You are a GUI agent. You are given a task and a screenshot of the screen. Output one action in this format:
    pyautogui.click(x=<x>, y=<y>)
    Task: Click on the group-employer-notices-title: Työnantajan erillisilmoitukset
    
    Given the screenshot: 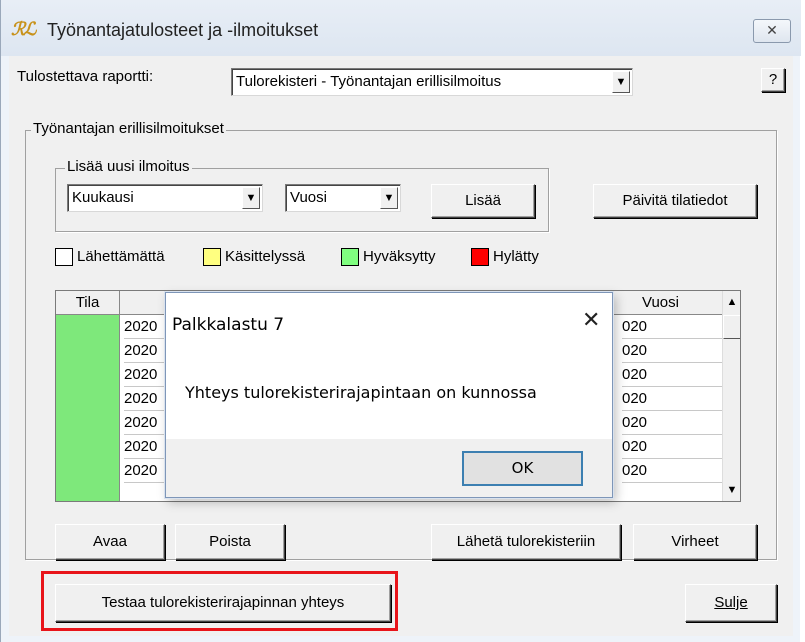 What is the action you would take?
    pyautogui.click(x=128, y=128)
    